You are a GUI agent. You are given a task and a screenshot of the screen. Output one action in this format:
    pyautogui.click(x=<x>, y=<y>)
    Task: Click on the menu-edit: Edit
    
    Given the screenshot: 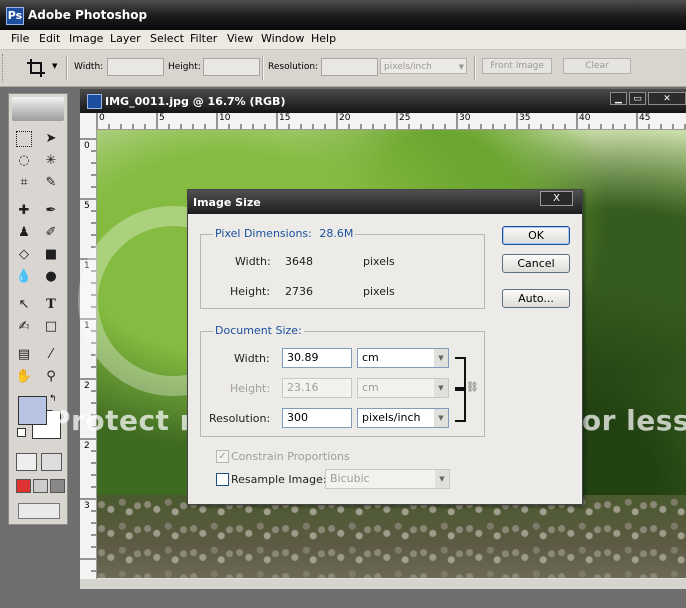 What is the action you would take?
    pyautogui.click(x=49, y=38)
    